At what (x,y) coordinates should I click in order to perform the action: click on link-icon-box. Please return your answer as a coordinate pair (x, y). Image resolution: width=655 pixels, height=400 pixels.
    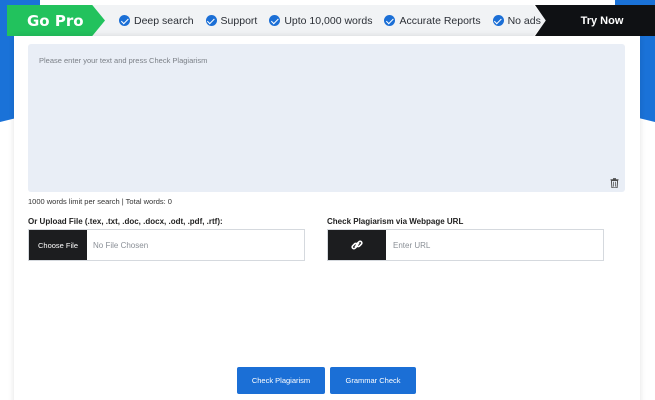
    Looking at the image, I should click on (357, 245).